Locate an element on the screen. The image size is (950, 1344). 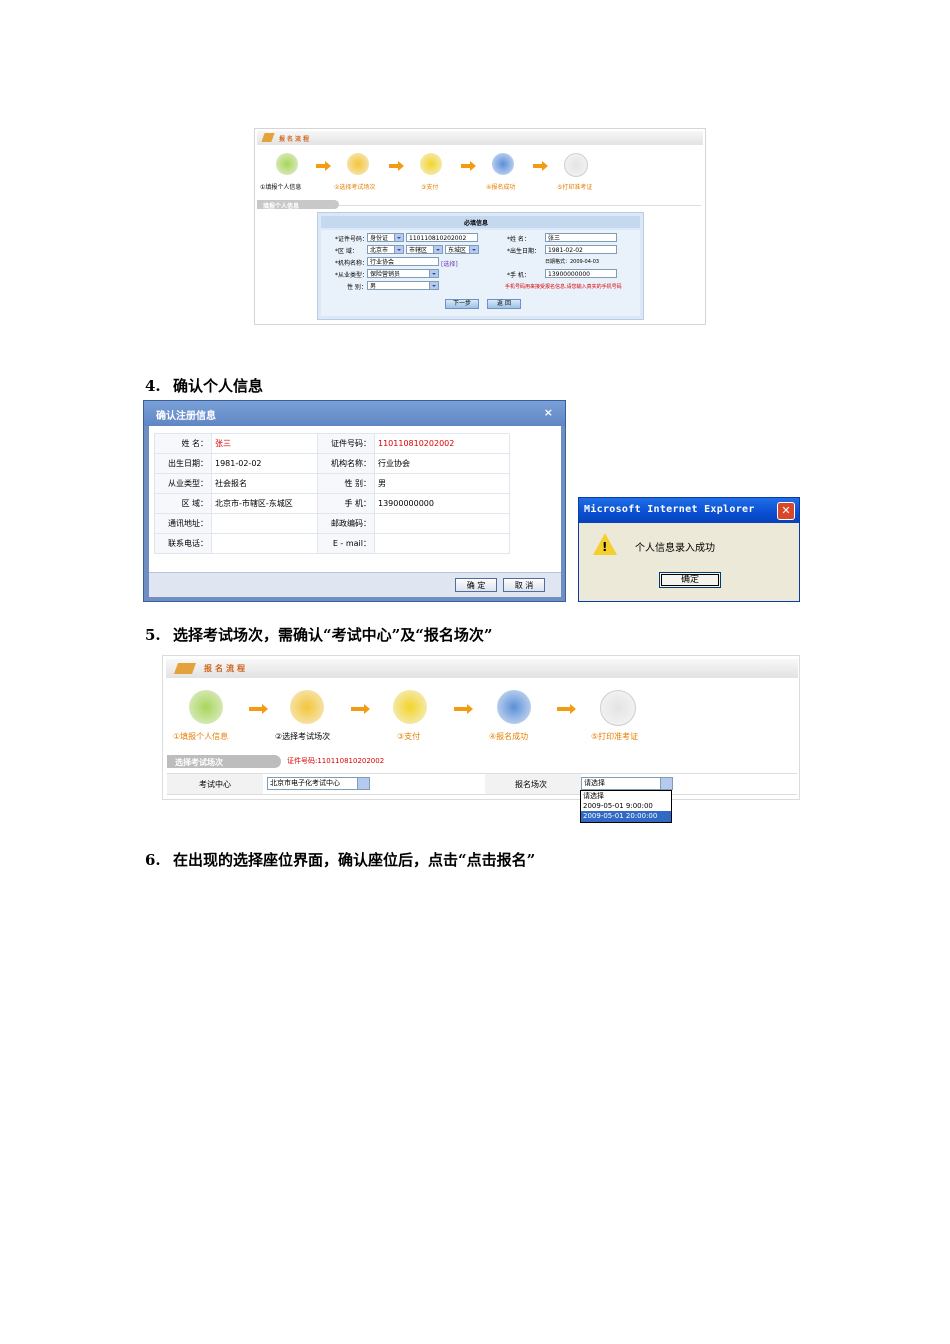
dialog-title: 确认注册信息 is located at coordinates (186, 416).